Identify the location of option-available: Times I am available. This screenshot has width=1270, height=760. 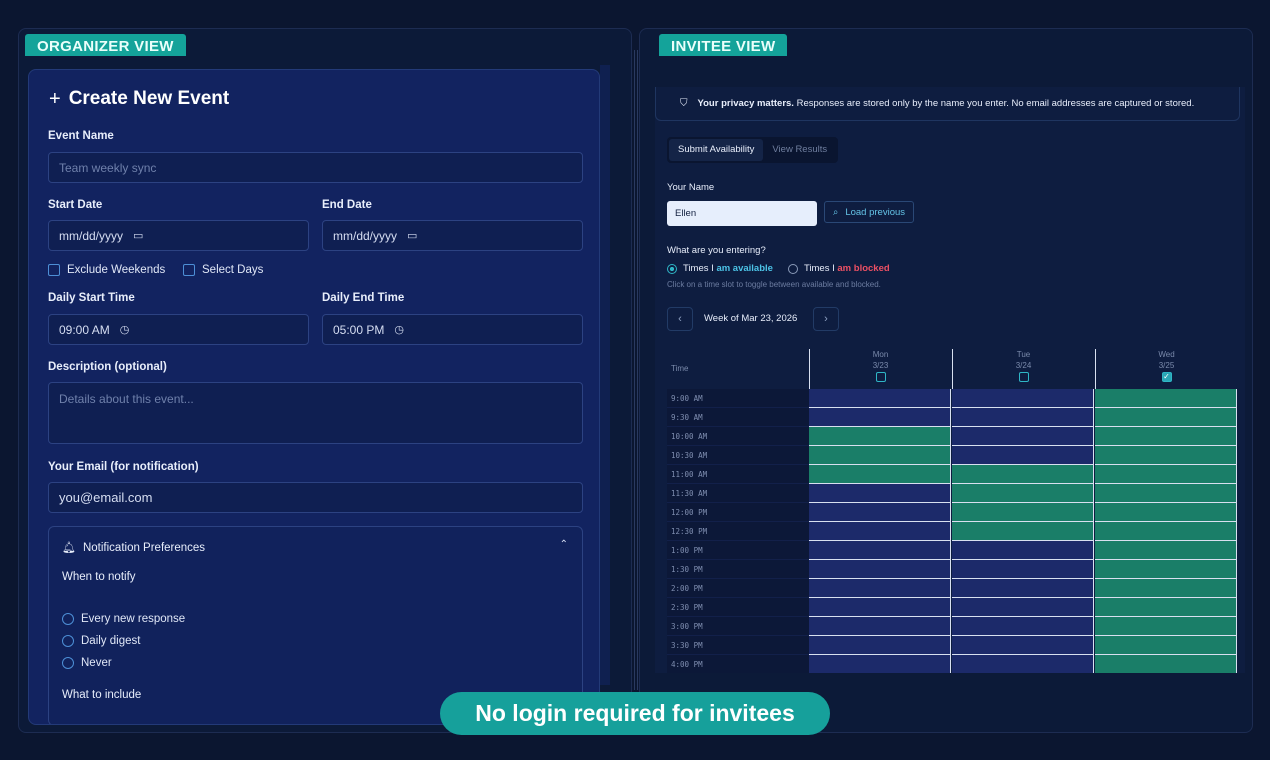
(728, 268).